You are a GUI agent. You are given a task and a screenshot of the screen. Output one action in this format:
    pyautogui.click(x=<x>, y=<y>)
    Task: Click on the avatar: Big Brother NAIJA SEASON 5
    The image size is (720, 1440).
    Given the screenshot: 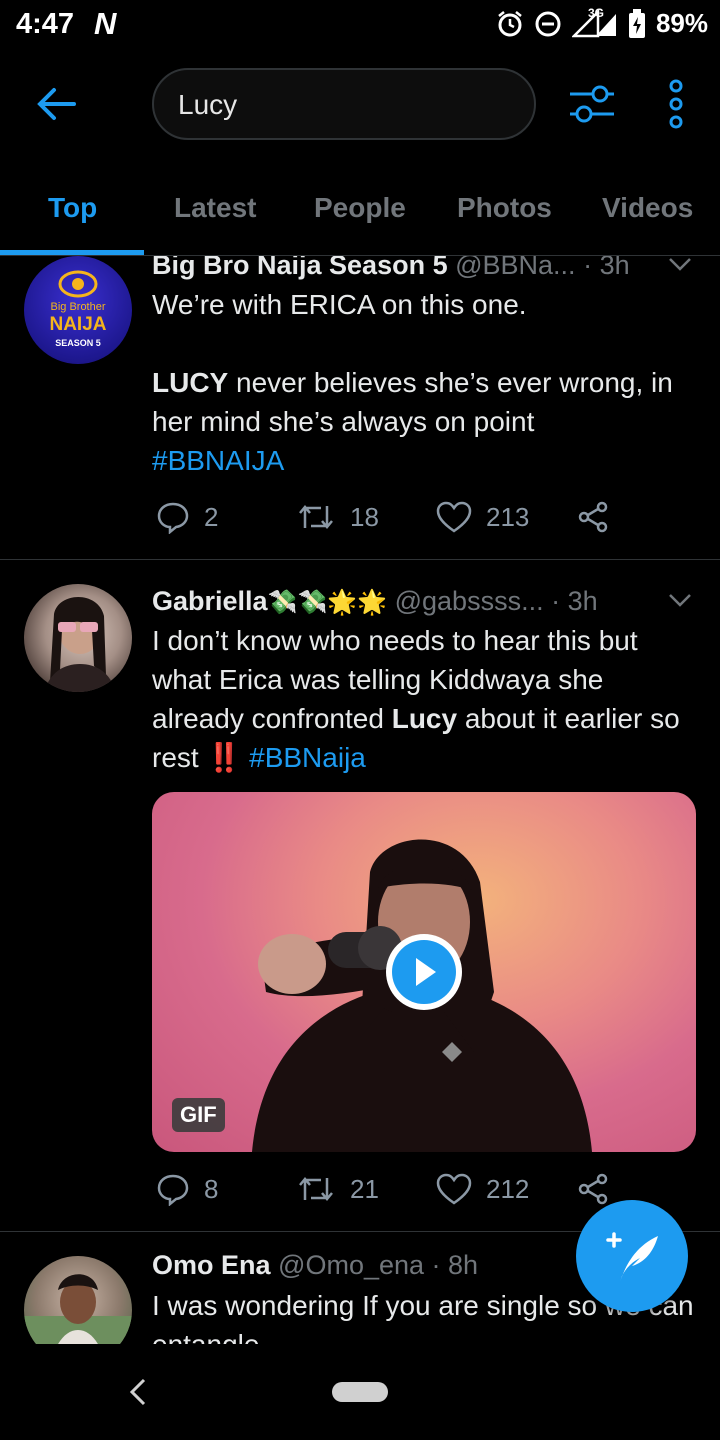 What is the action you would take?
    pyautogui.click(x=78, y=310)
    